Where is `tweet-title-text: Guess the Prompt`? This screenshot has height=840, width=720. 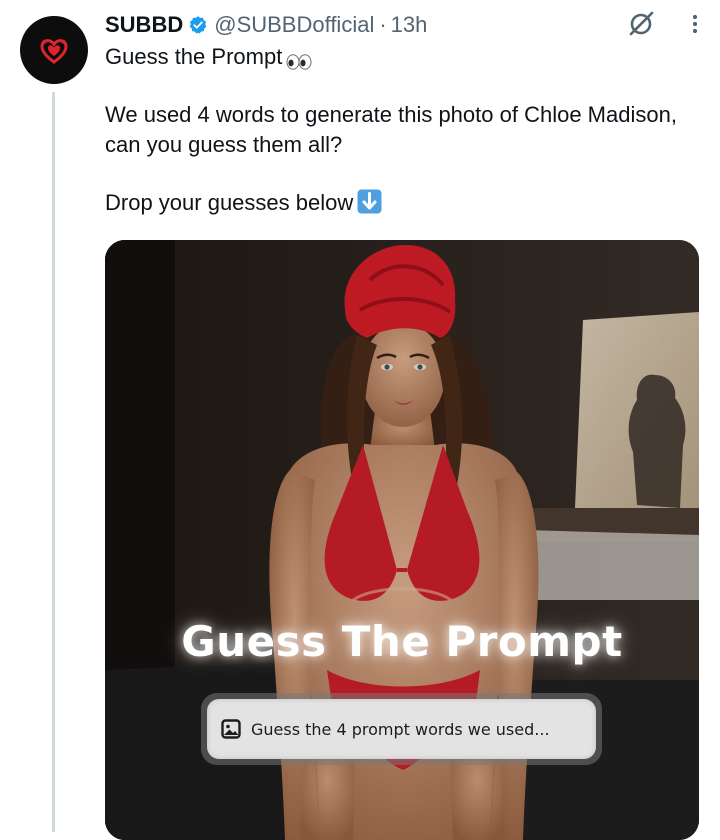
tweet-title-text: Guess the Prompt is located at coordinates (194, 56).